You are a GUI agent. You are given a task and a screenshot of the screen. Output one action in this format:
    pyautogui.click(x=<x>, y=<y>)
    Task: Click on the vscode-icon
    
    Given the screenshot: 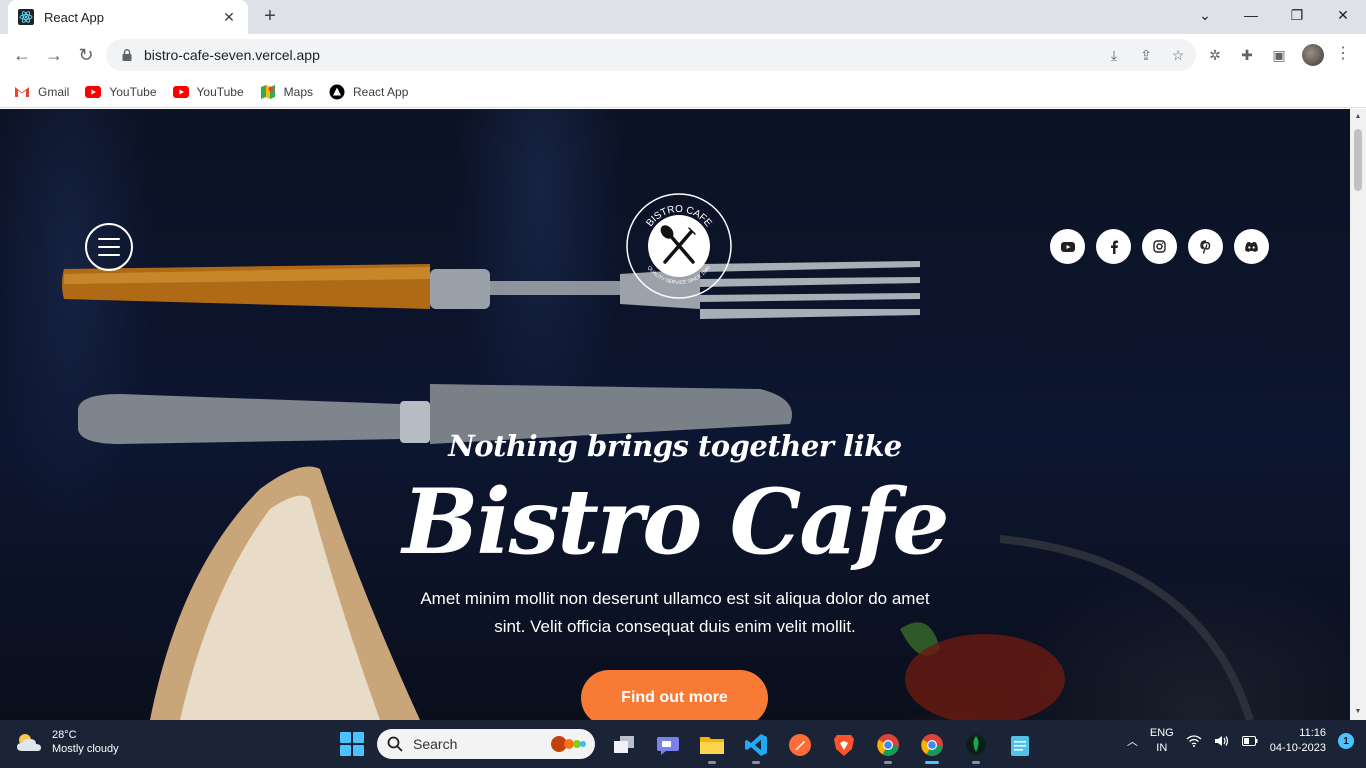 What is the action you would take?
    pyautogui.click(x=756, y=745)
    